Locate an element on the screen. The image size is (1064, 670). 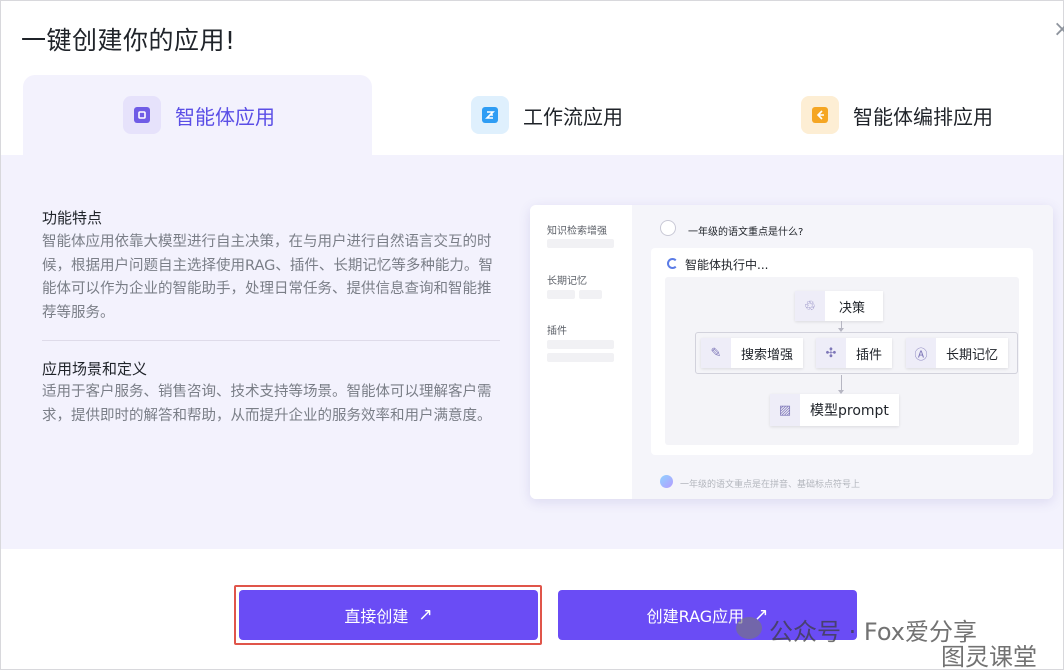
agent-orchestration-icon is located at coordinates (820, 115).